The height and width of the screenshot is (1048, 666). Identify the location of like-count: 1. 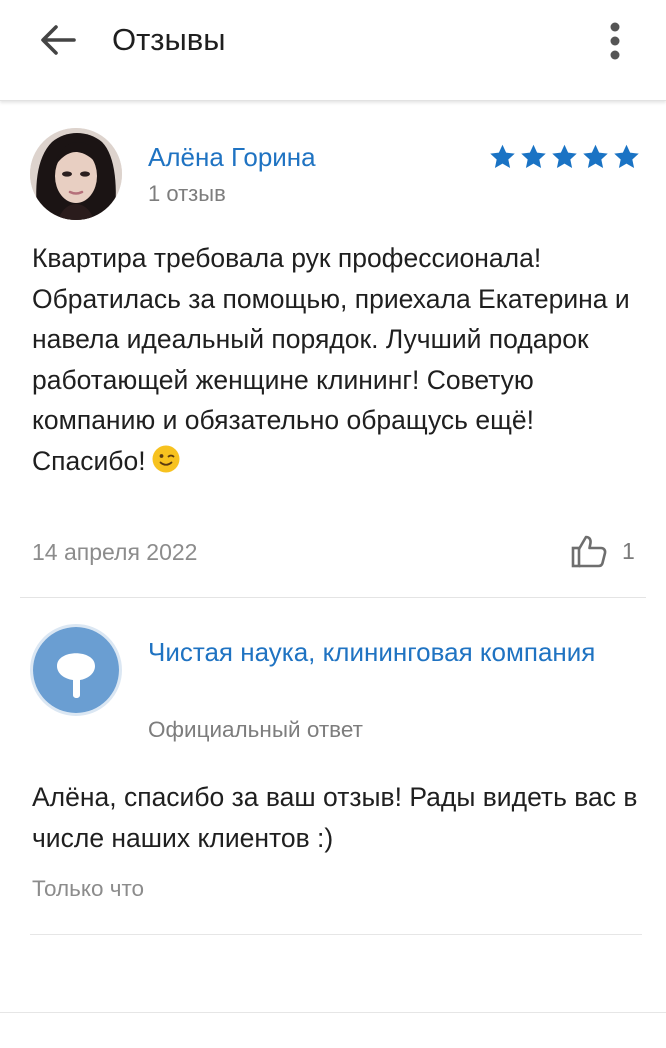
(628, 551).